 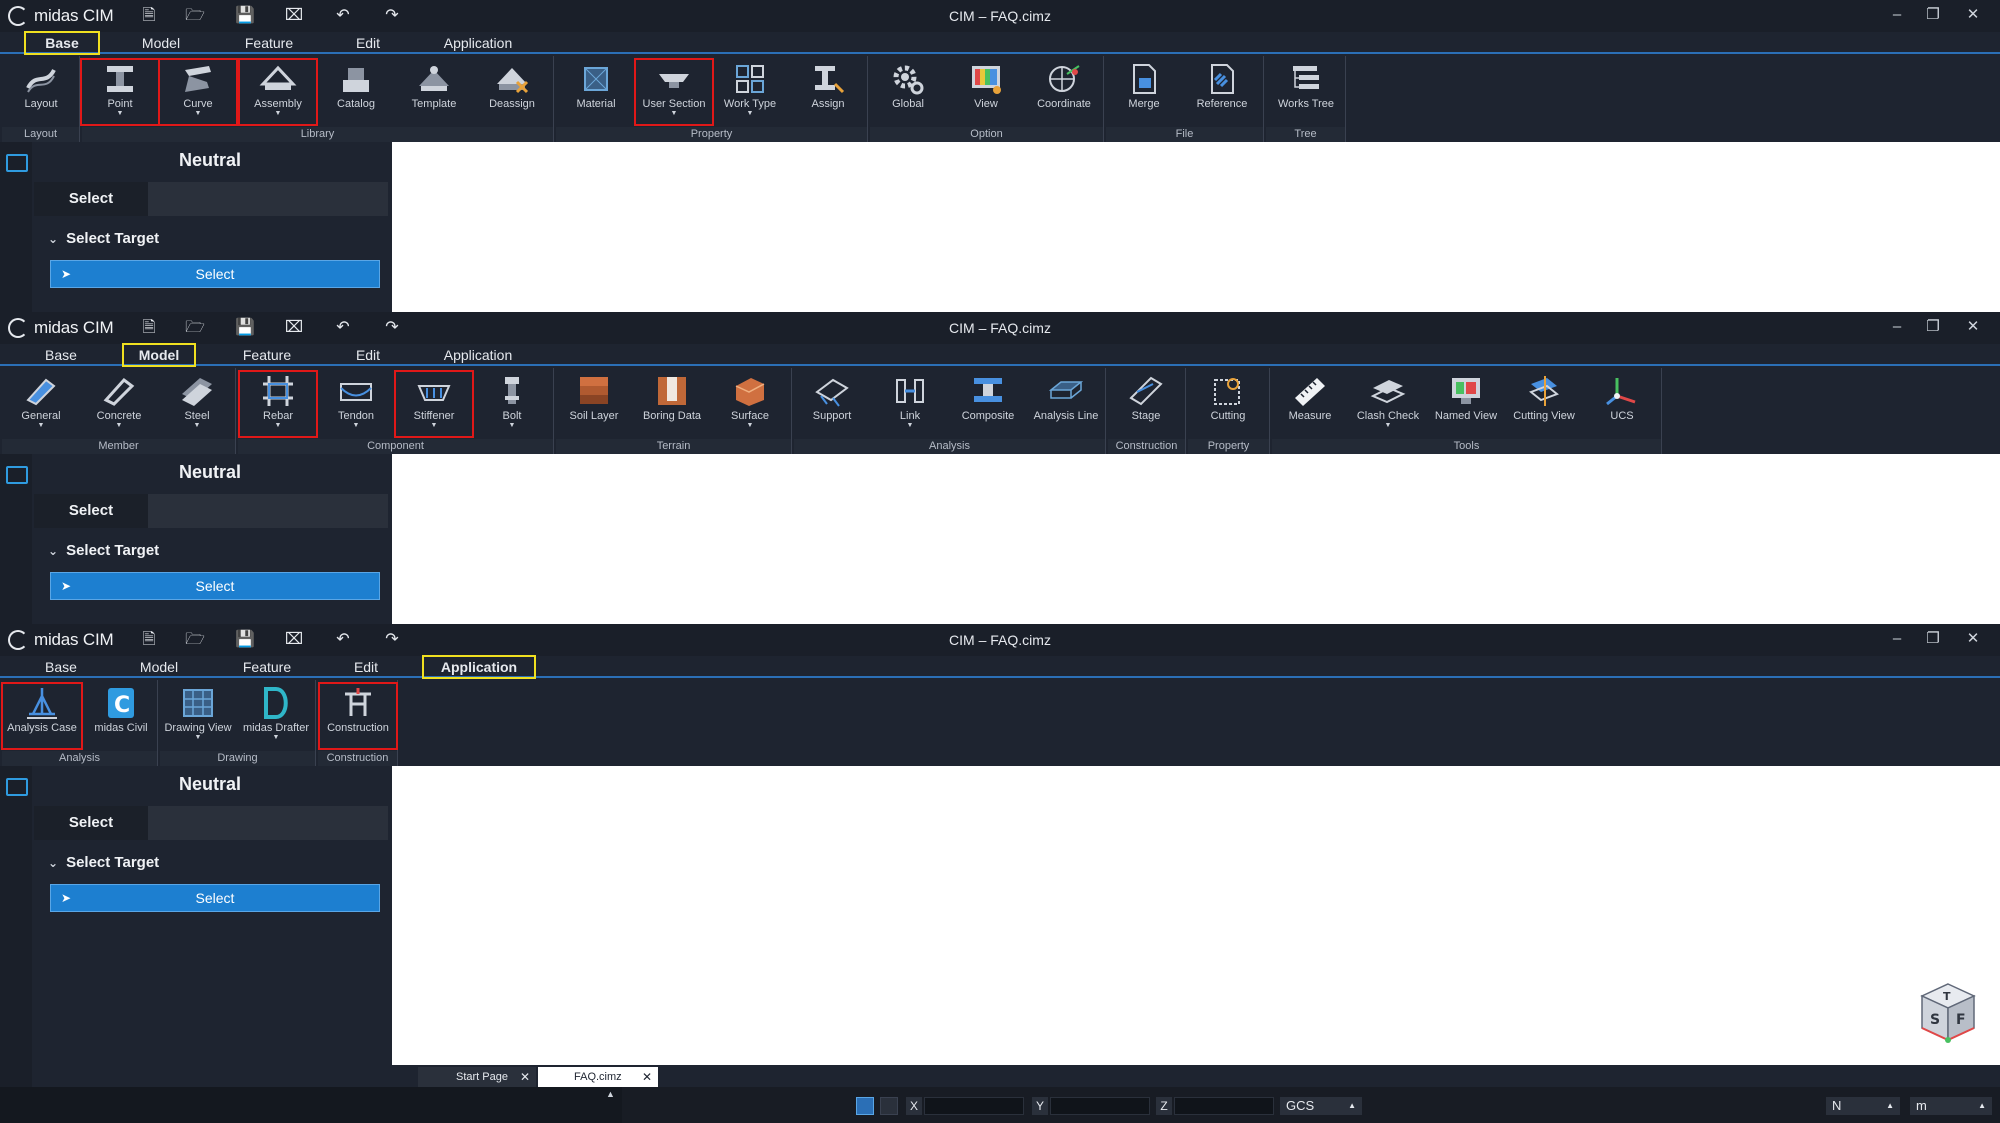 What do you see at coordinates (121, 716) in the screenshot?
I see `midas-civil-button: C midas Civil` at bounding box center [121, 716].